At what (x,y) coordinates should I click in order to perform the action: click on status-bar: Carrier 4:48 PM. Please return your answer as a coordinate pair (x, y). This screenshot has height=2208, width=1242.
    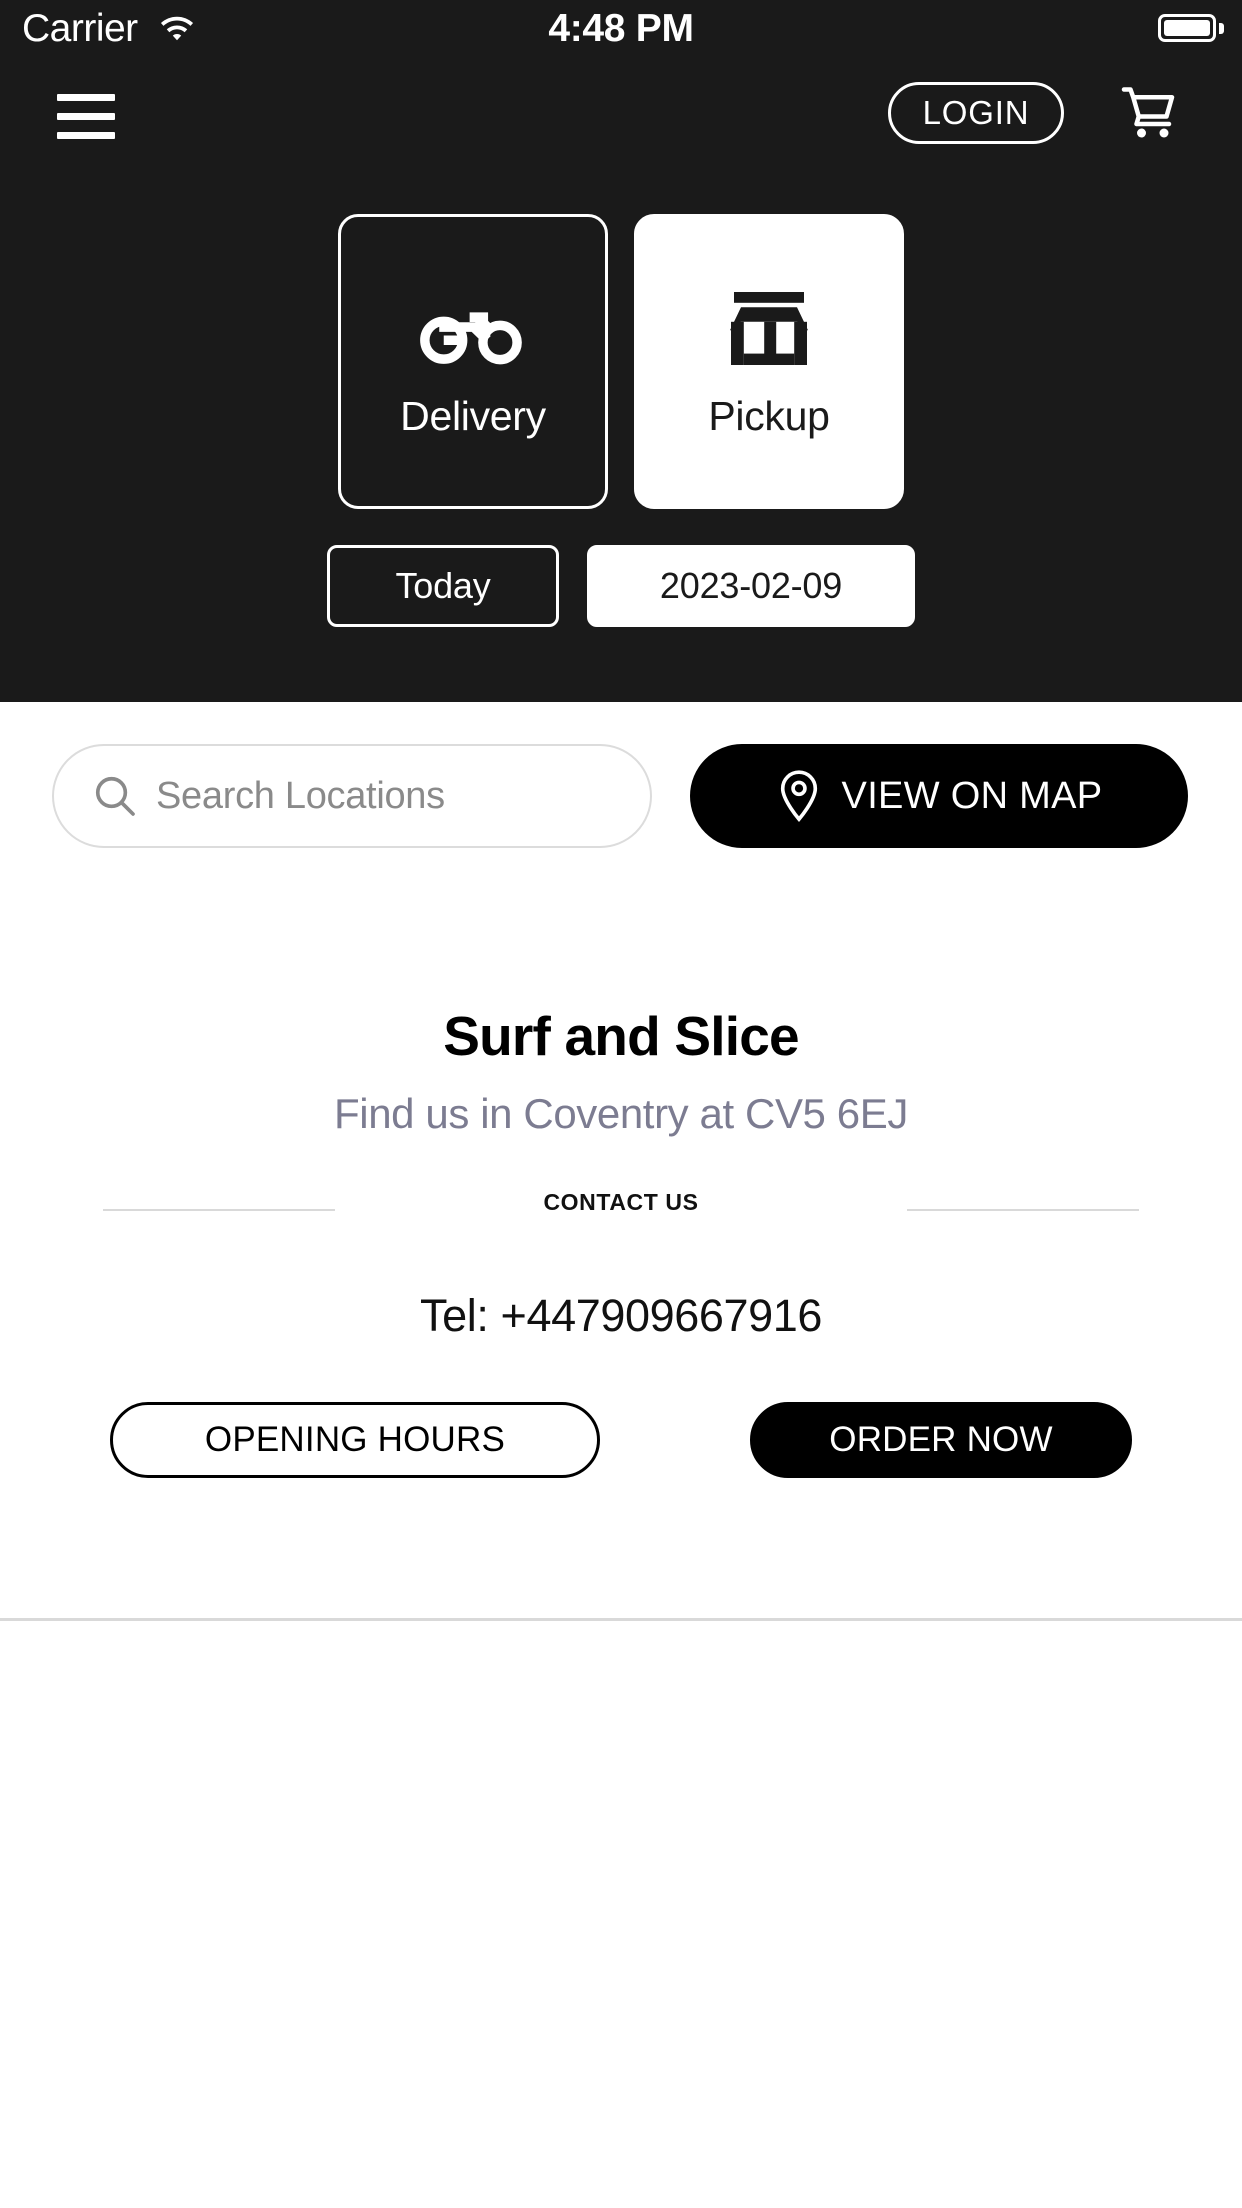
    Looking at the image, I should click on (621, 31).